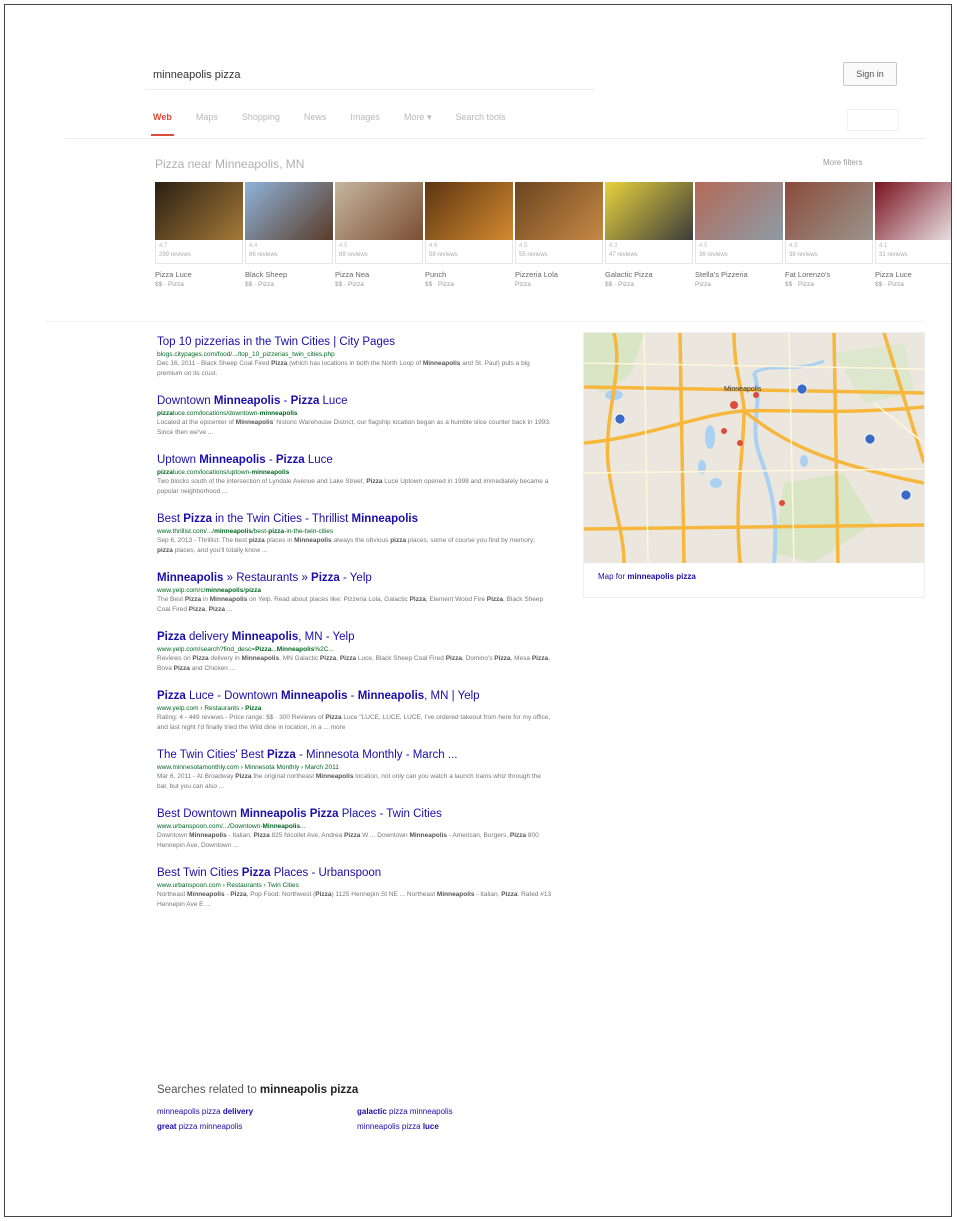 Image resolution: width=957 pixels, height=1221 pixels. What do you see at coordinates (370, 76) in the screenshot?
I see `search-box: minneapolis pizza` at bounding box center [370, 76].